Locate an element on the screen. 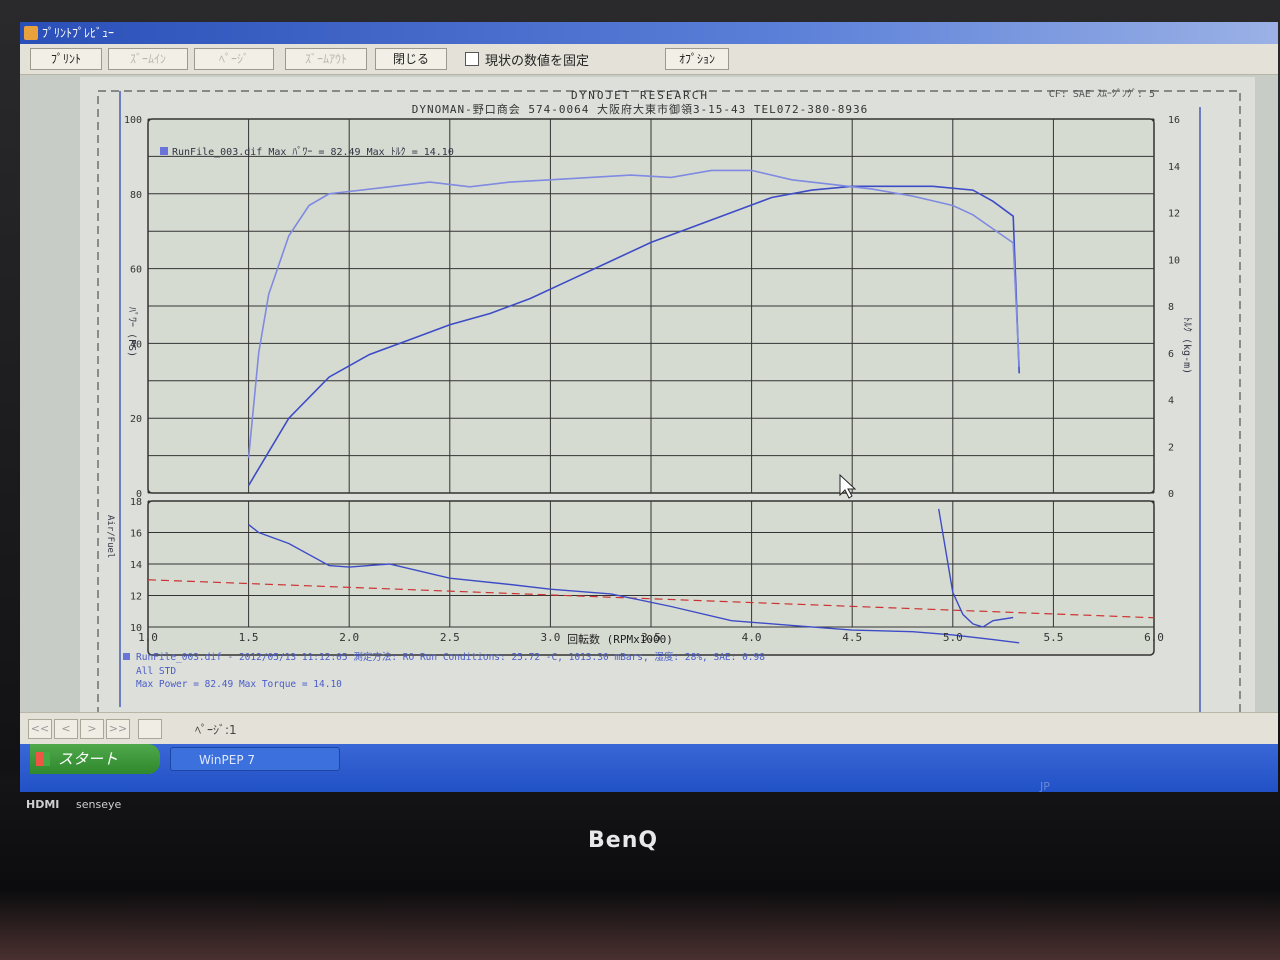  rpm-axis-label: 回転数 (RPMx1000) is located at coordinates (620, 639).